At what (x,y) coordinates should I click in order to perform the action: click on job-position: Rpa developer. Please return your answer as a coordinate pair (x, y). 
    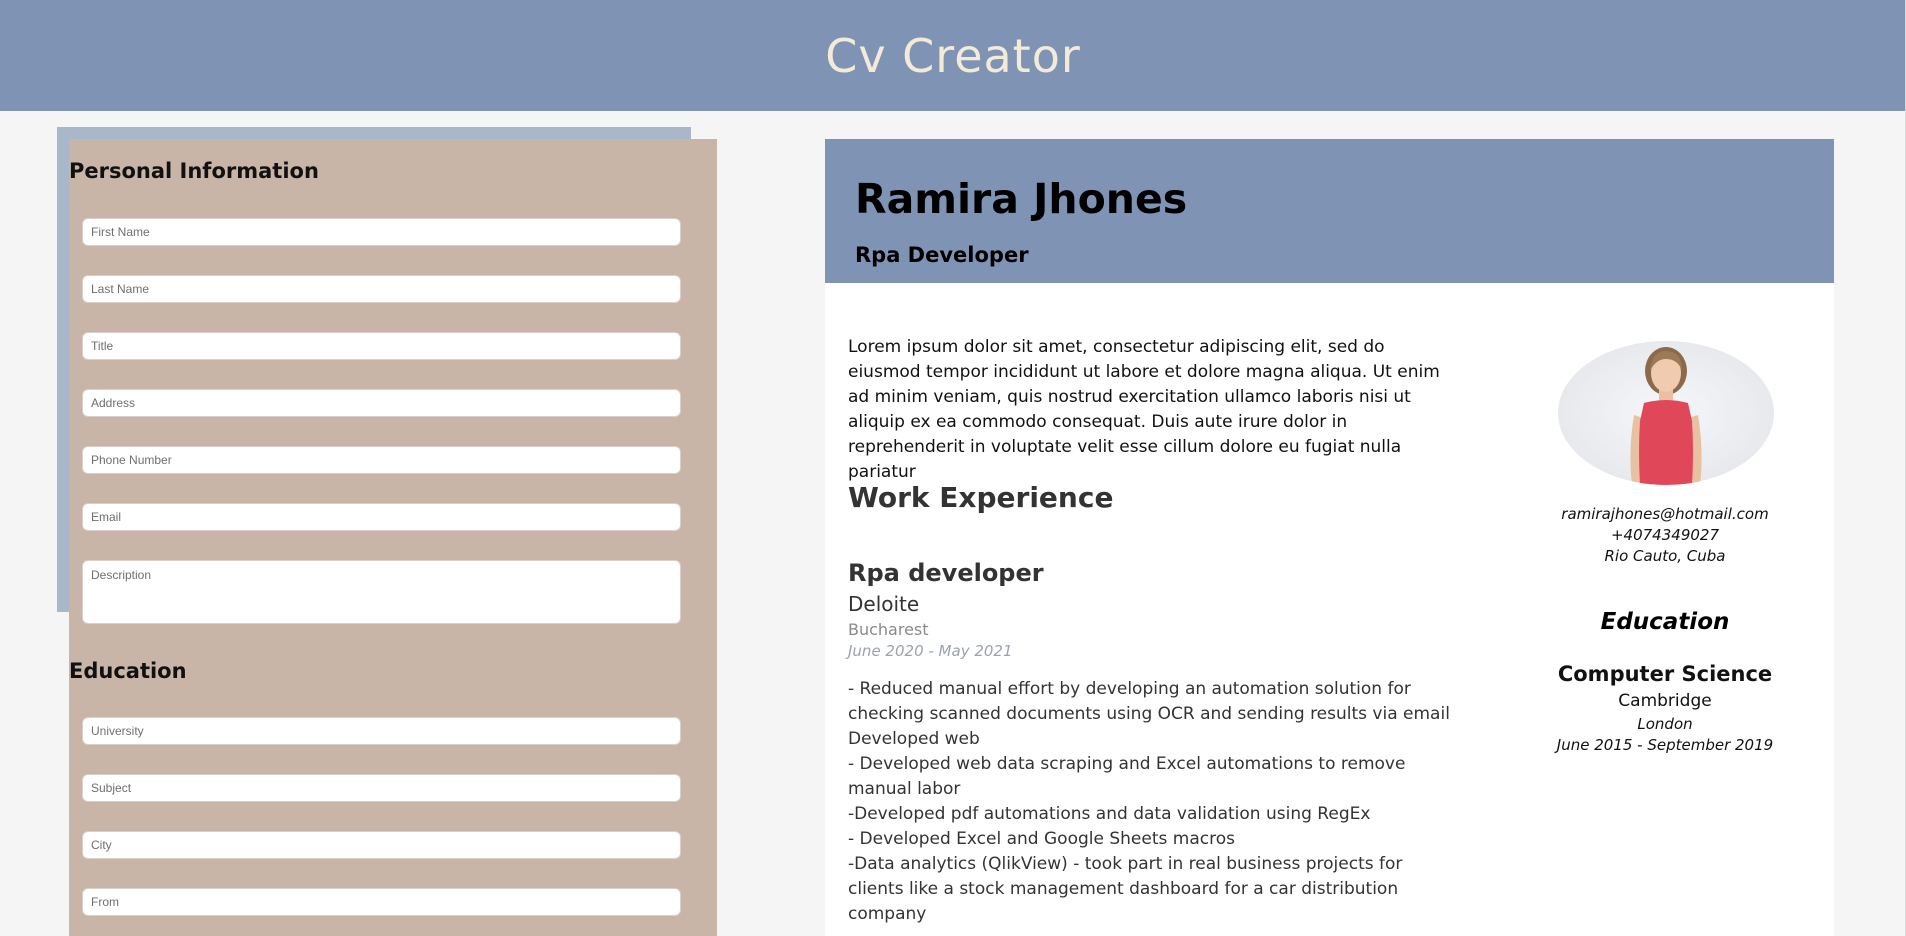
    Looking at the image, I should click on (946, 573).